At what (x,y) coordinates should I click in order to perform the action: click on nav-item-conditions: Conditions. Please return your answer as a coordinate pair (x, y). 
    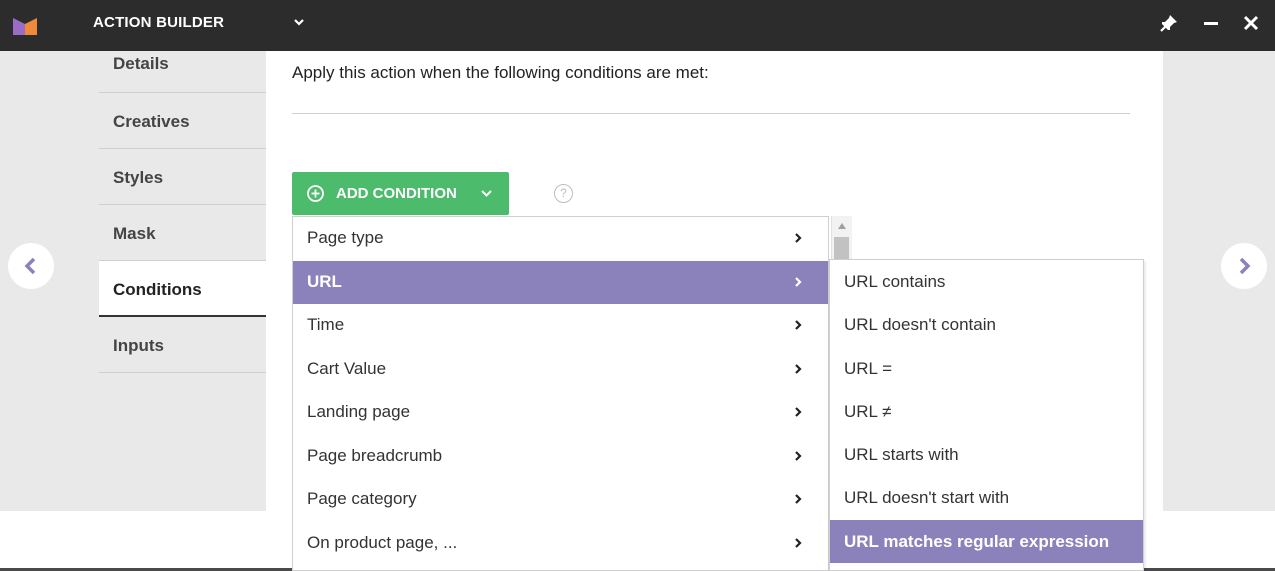
    Looking at the image, I should click on (182, 289).